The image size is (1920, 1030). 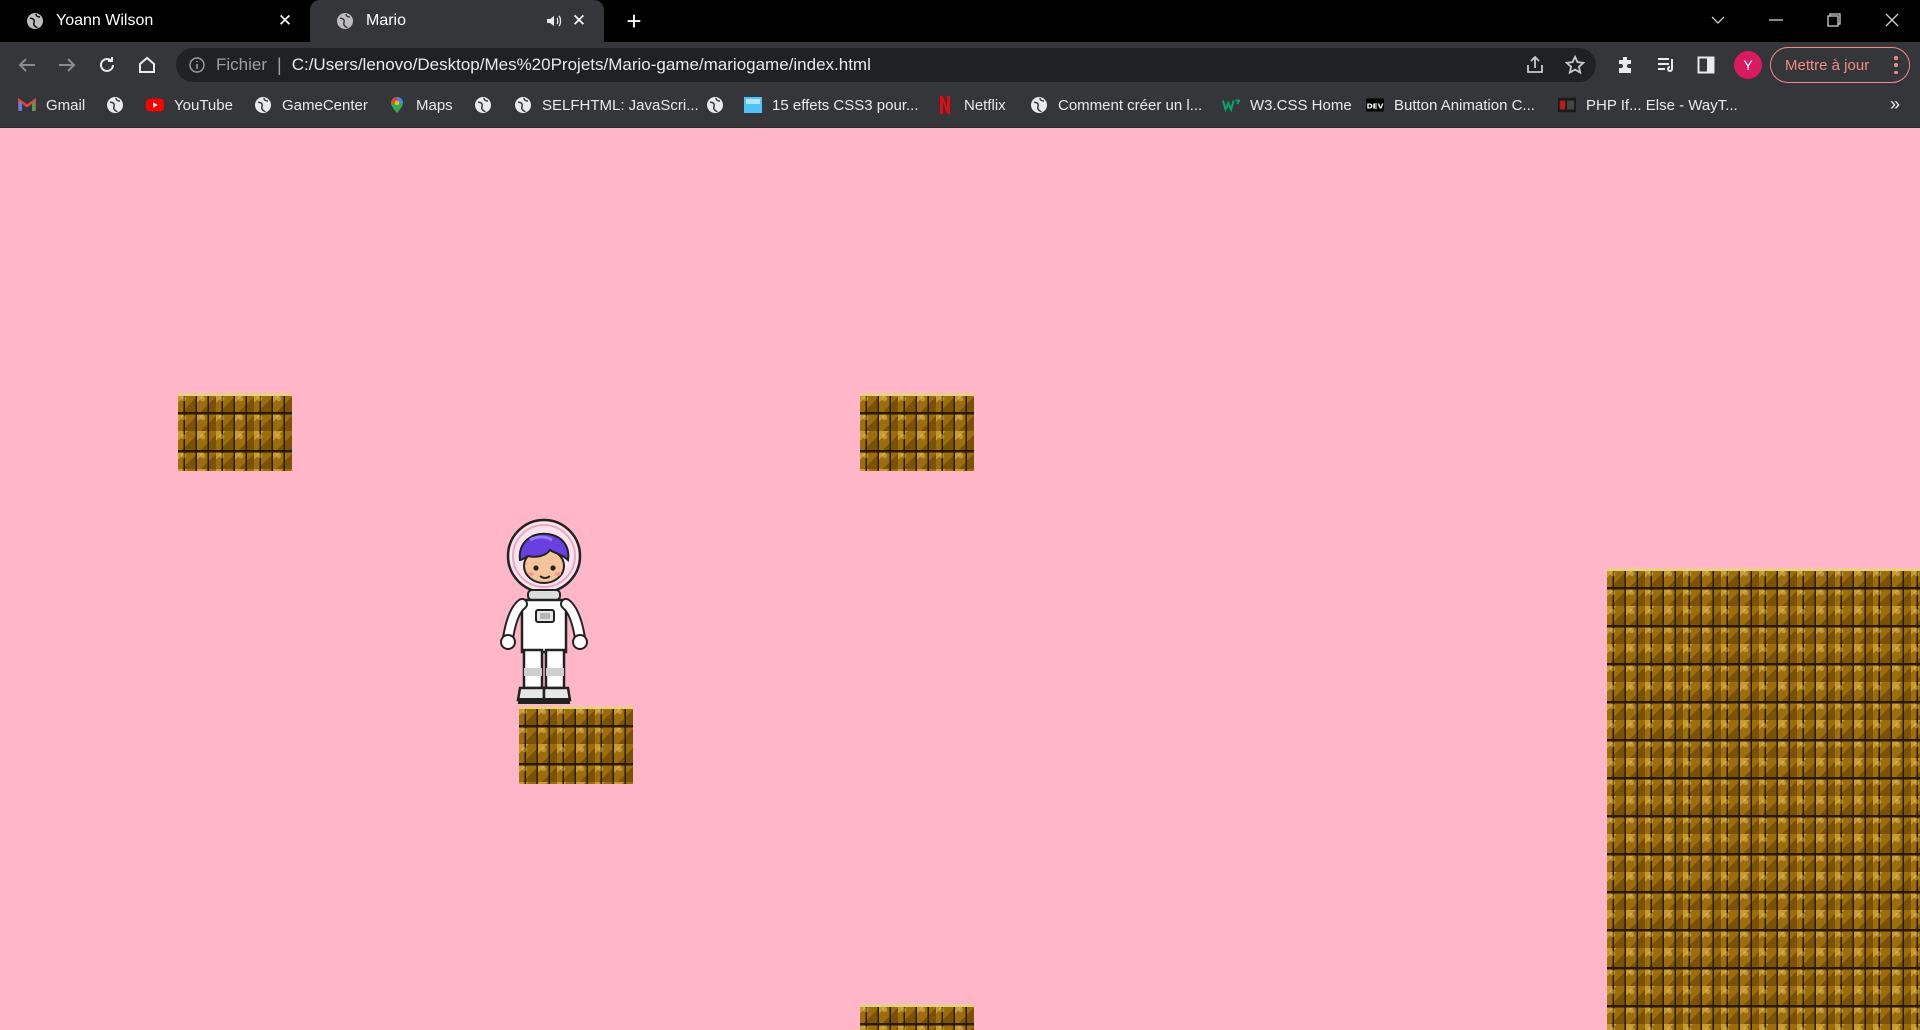 I want to click on info-icon, so click(x=197, y=65).